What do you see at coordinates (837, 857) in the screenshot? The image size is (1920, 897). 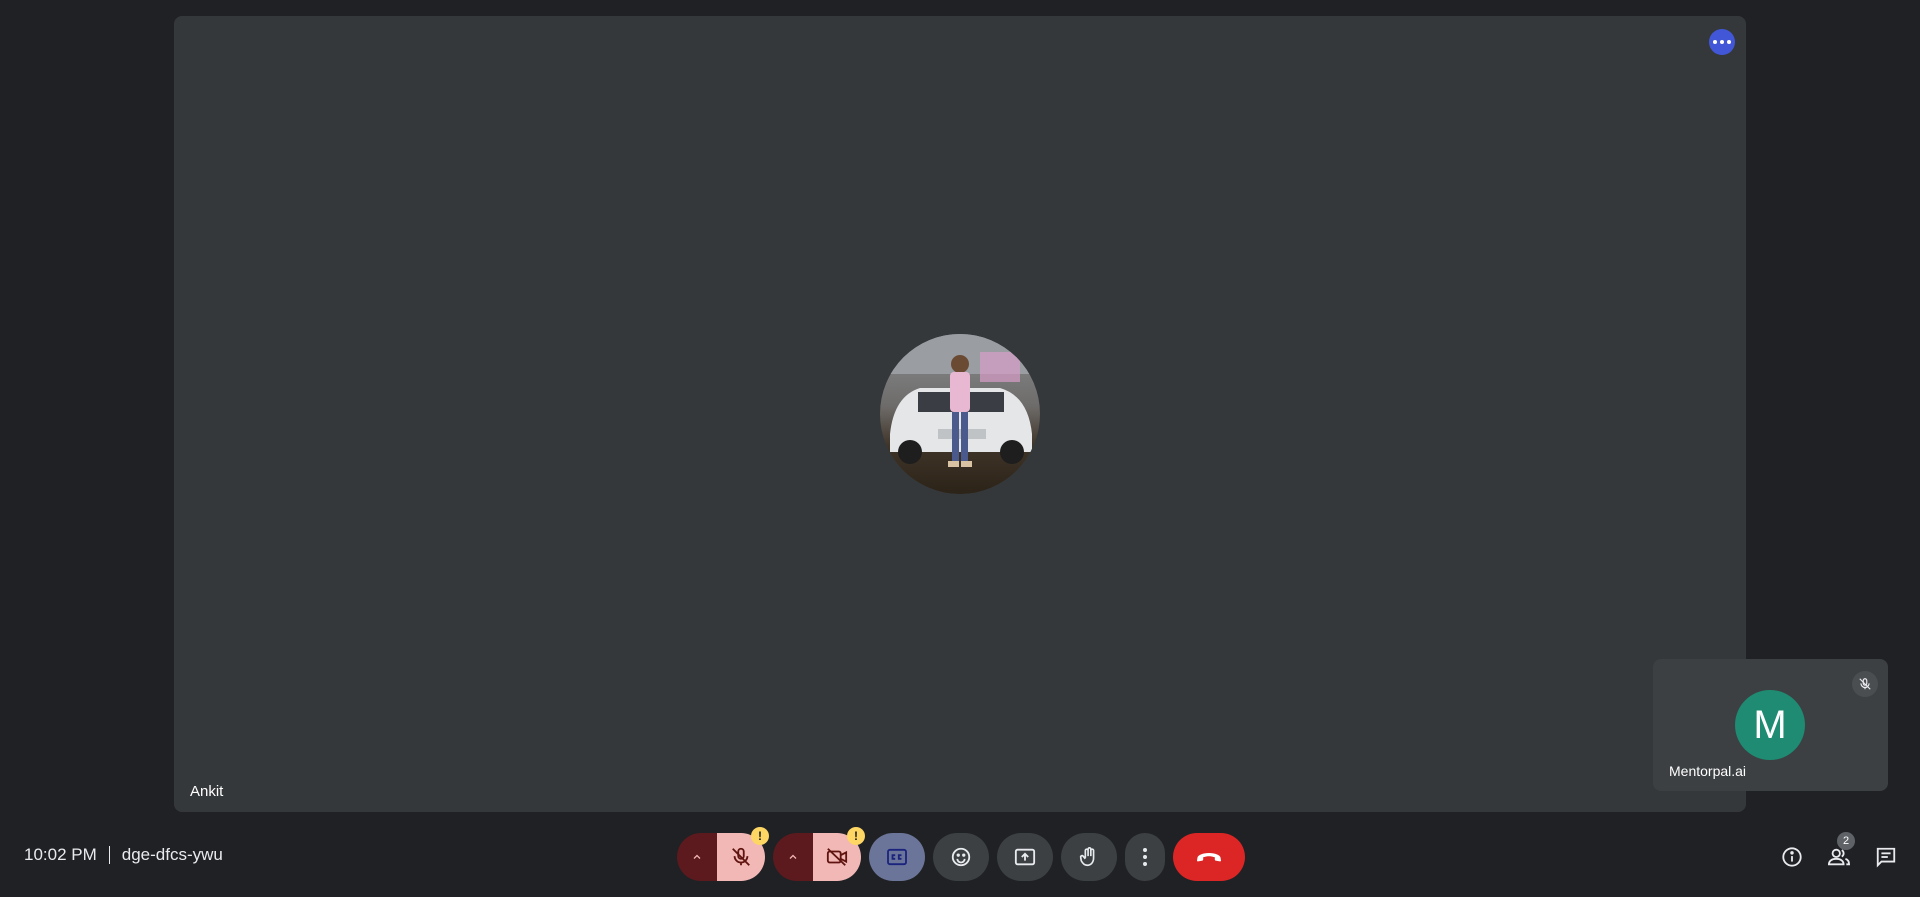 I see `videocam-off-icon` at bounding box center [837, 857].